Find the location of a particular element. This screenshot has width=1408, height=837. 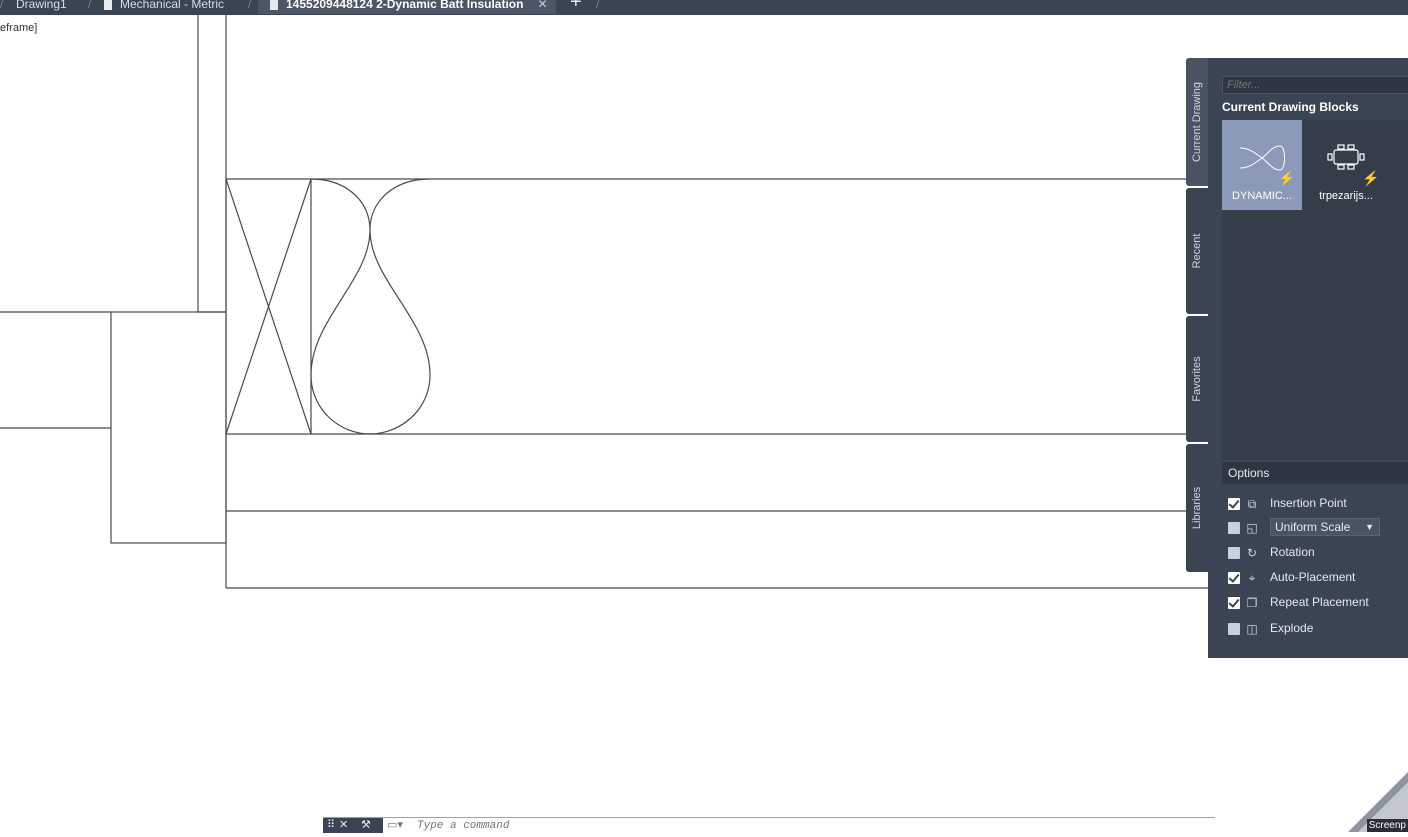

option-label: Insertion Point is located at coordinates (1308, 503).